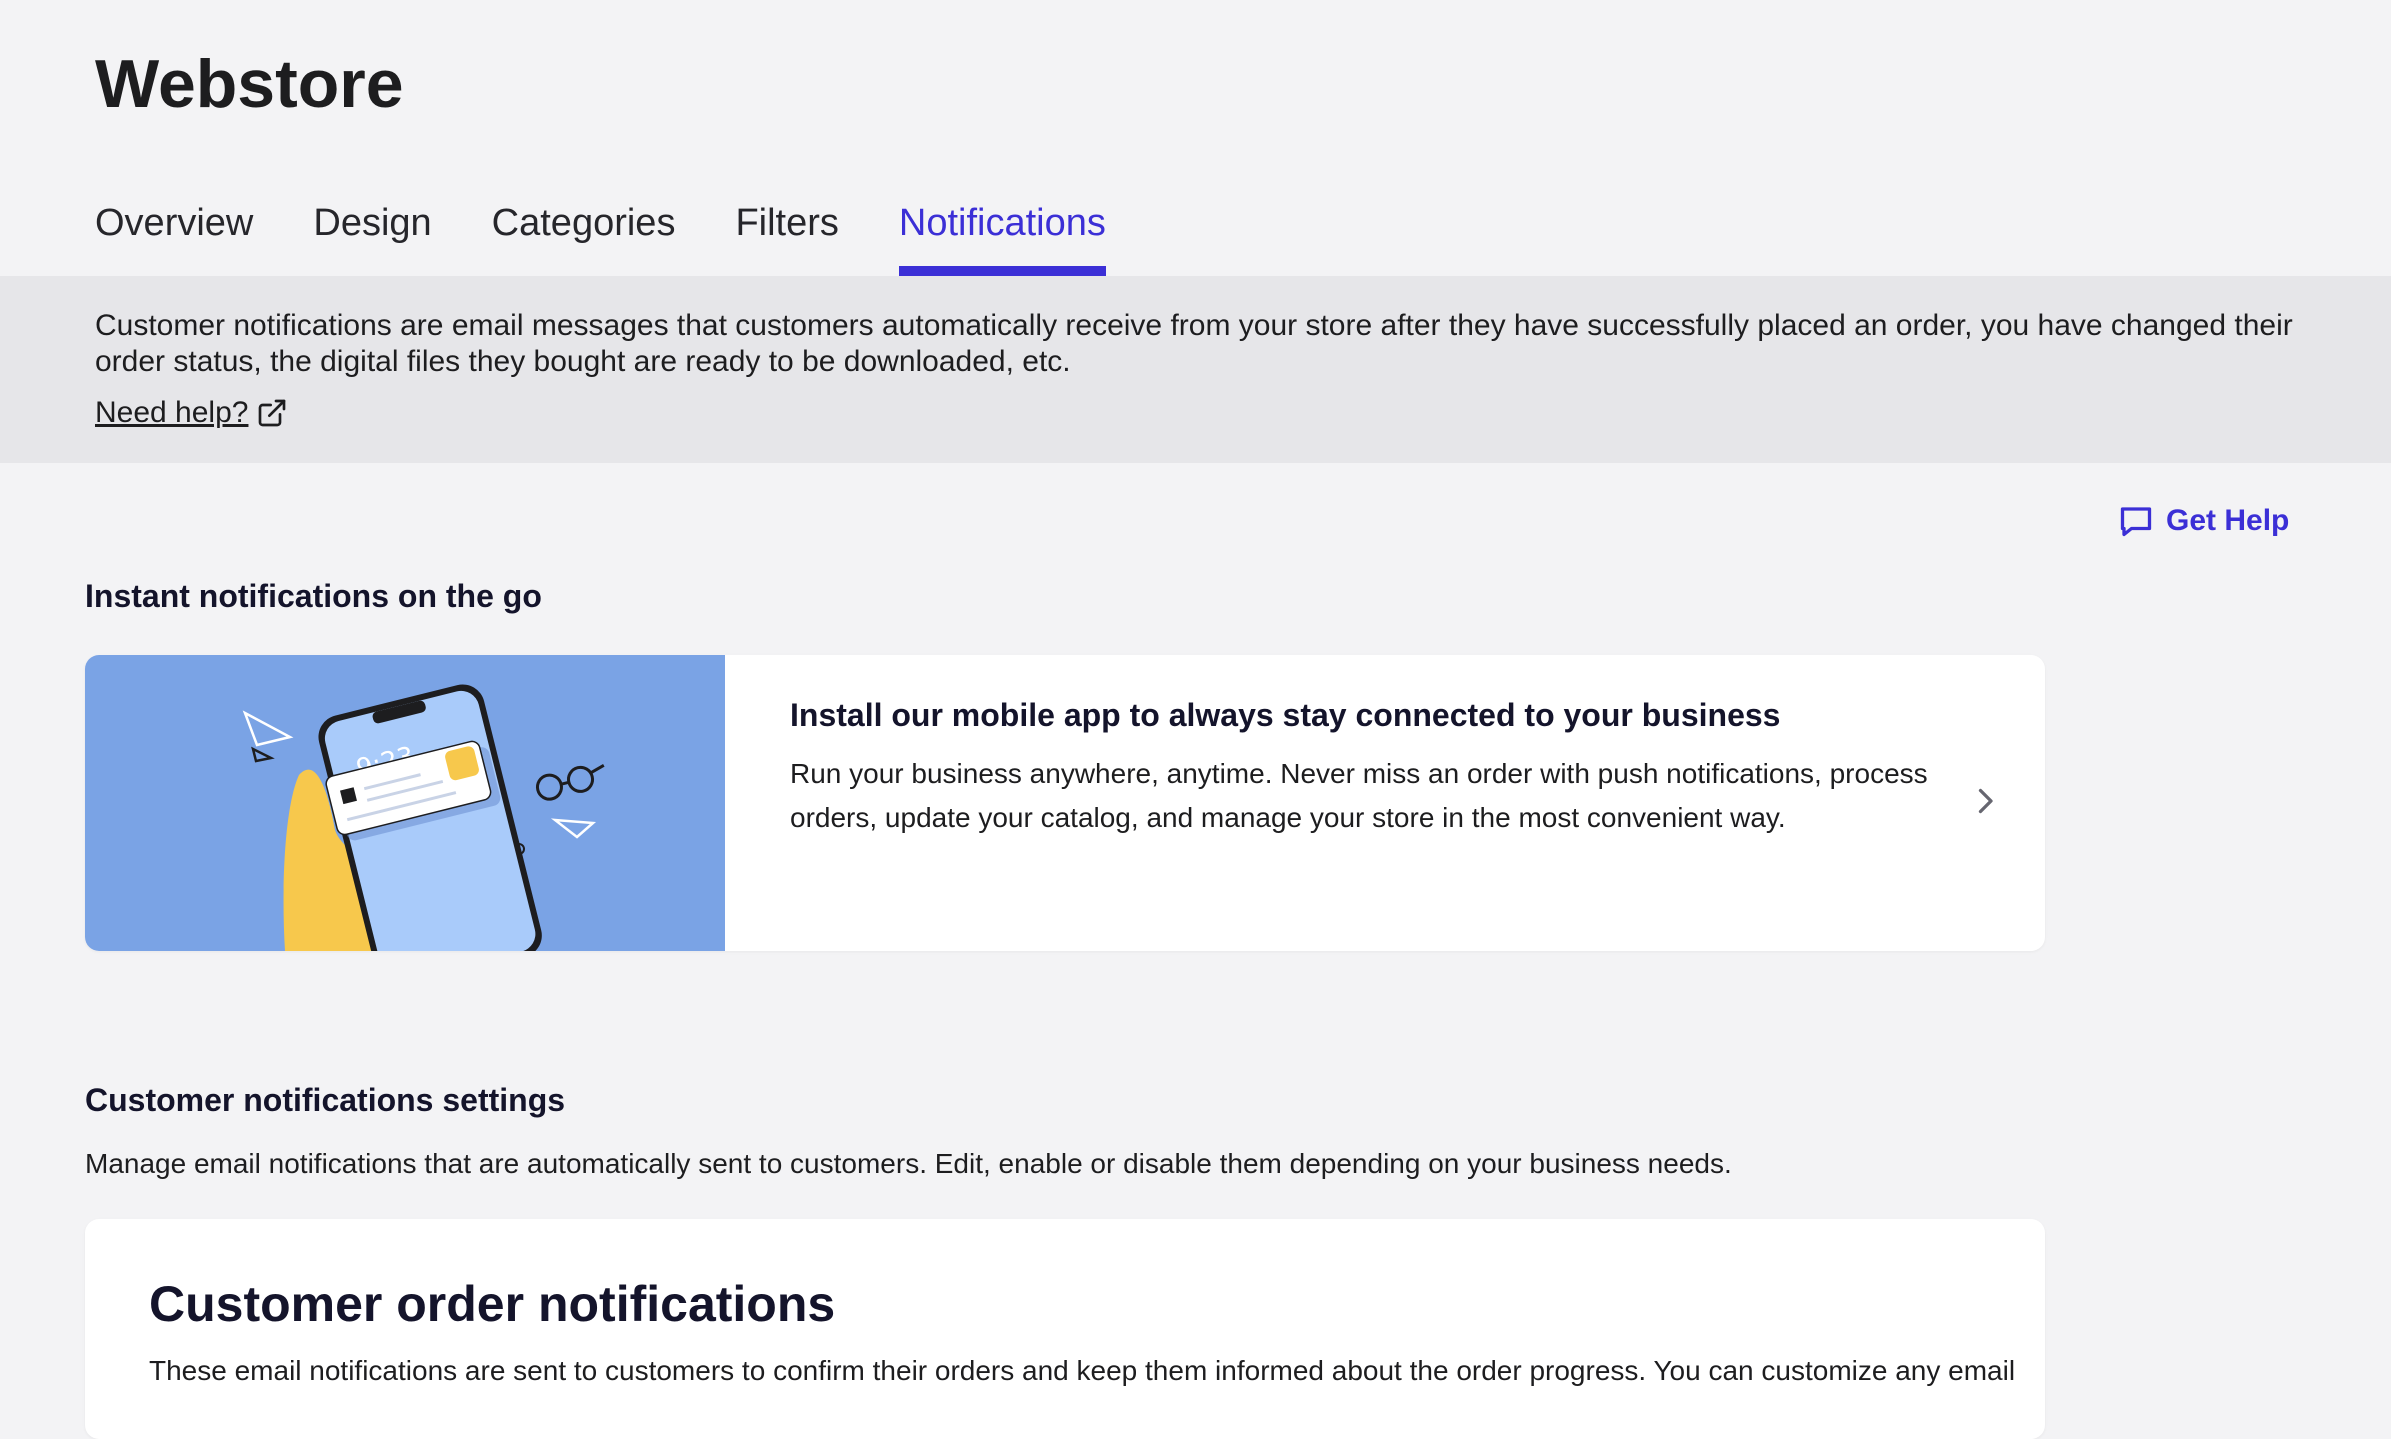 The width and height of the screenshot is (2391, 1439). I want to click on chat-icon, so click(2136, 522).